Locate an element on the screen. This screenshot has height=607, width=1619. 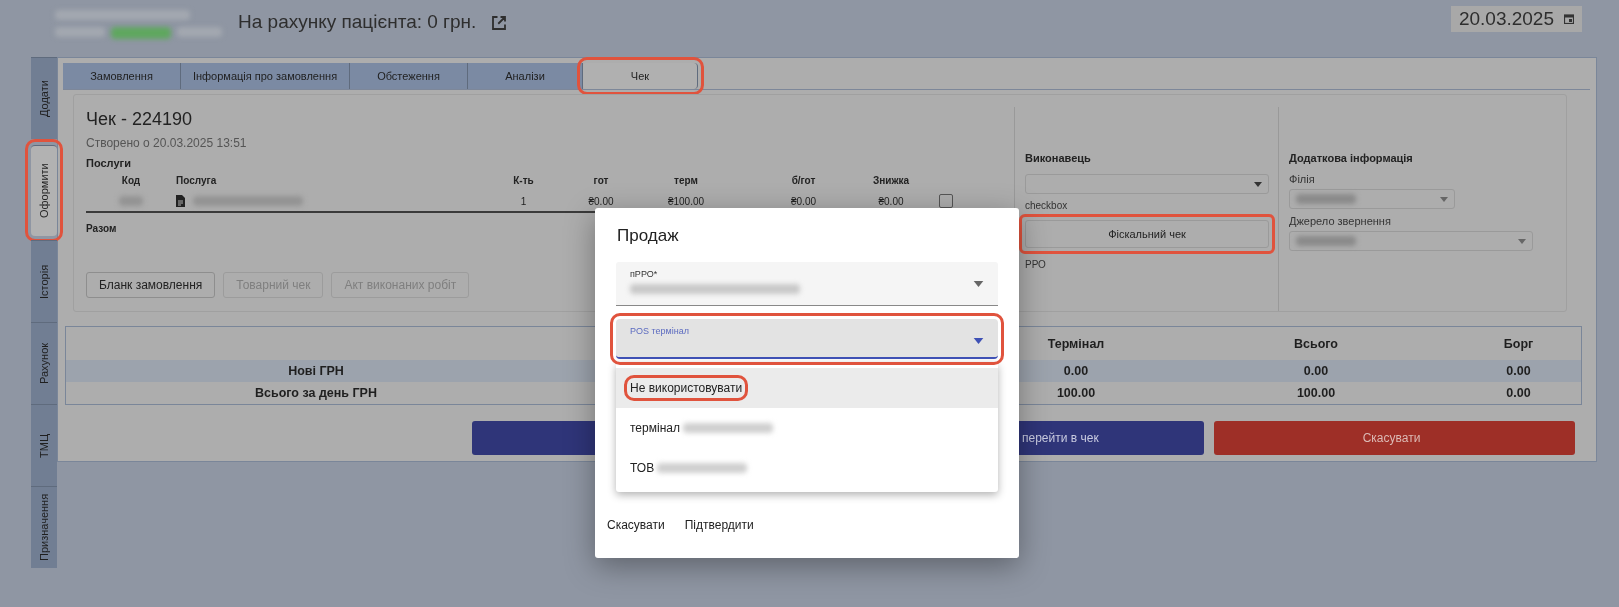
menu-option: термінал is located at coordinates (807, 428).